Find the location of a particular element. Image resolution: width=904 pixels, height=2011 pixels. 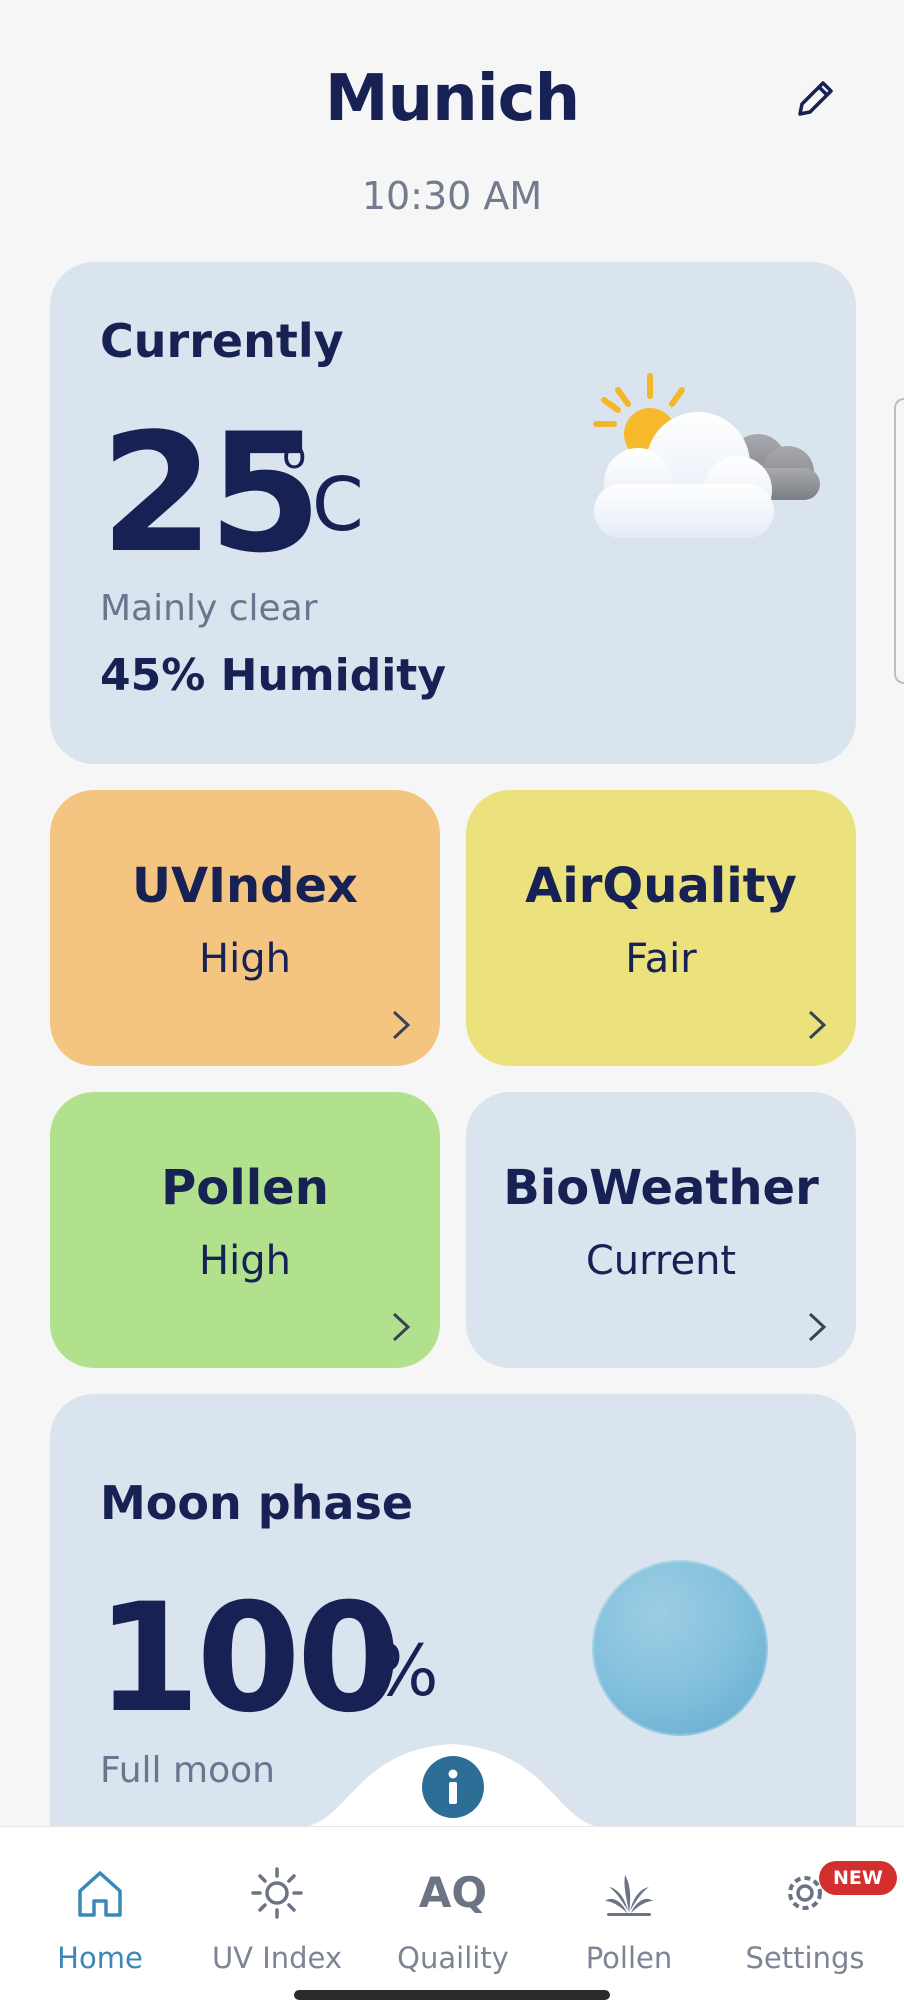

new-badge: NEW is located at coordinates (858, 1878).